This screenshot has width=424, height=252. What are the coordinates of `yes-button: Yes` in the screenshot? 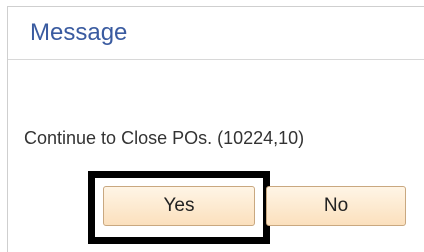 It's located at (179, 206).